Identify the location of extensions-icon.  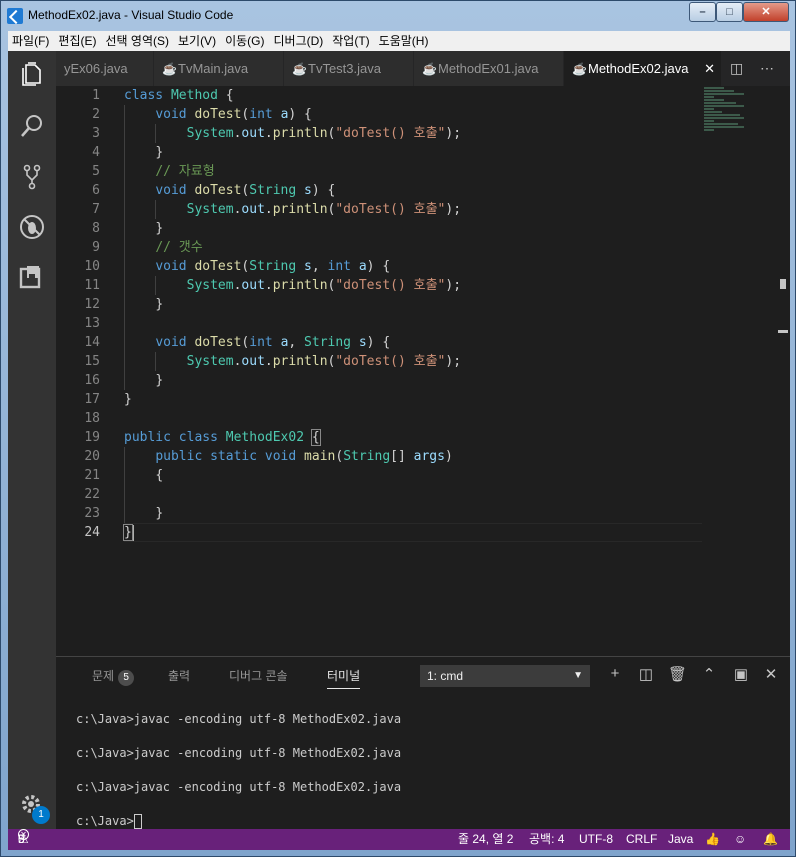
(32, 277).